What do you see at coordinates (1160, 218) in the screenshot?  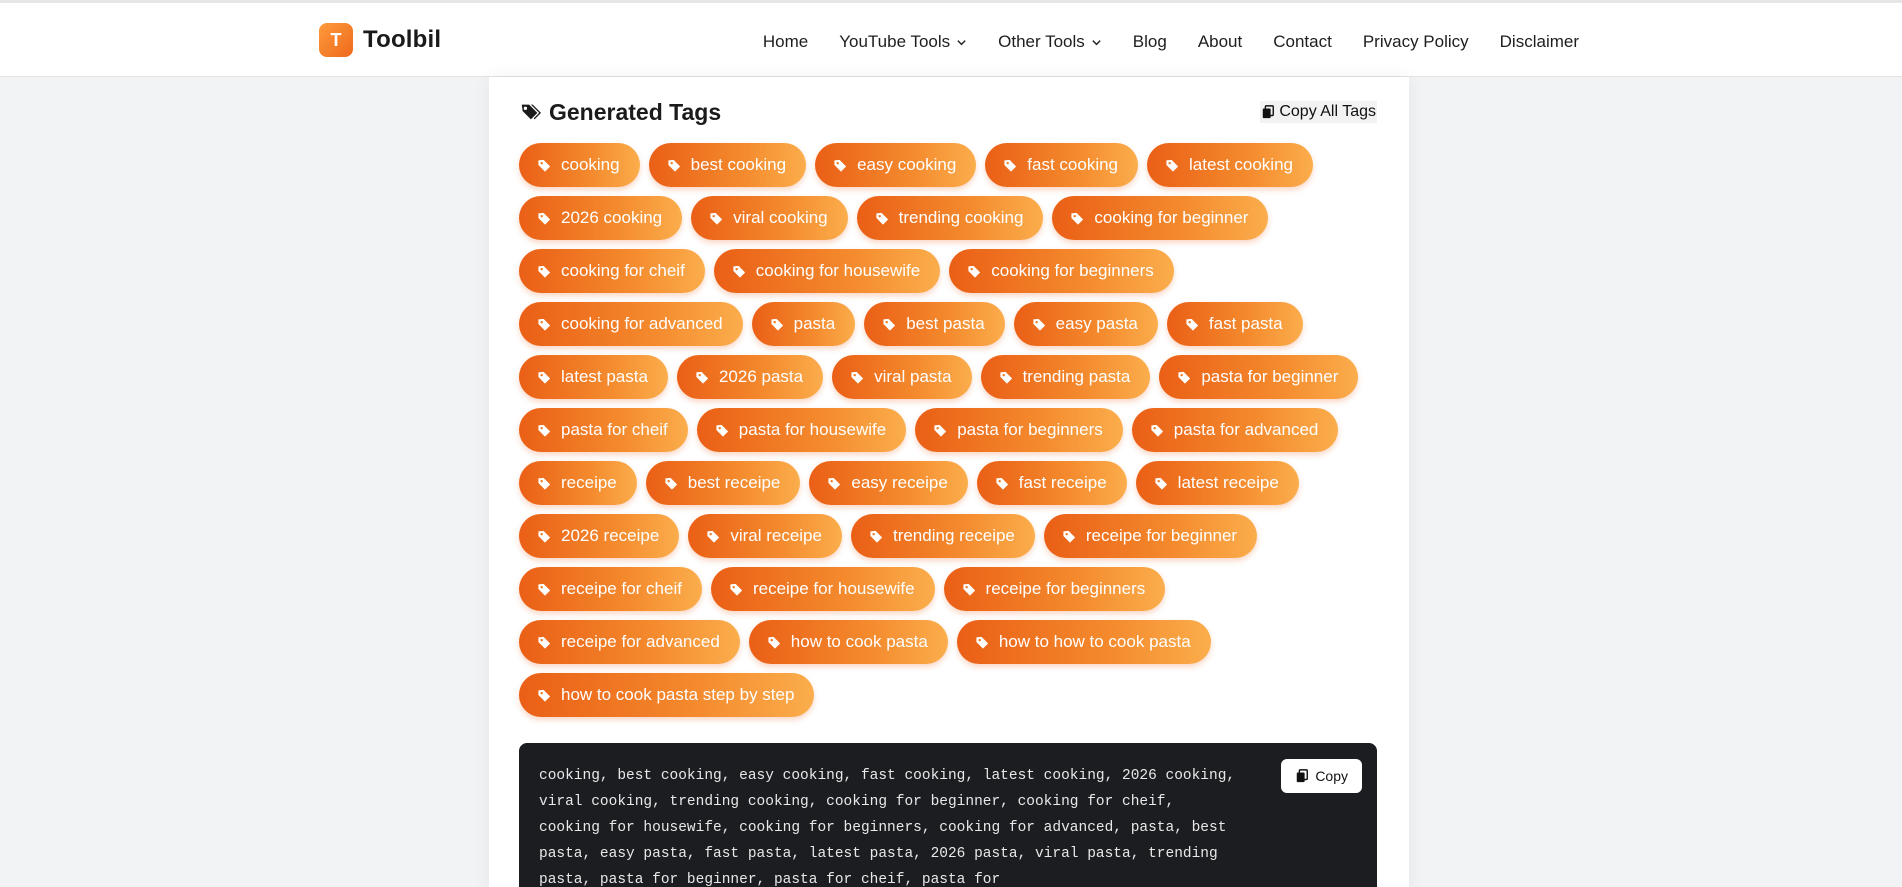 I see `tag-chip: cooking for beginner` at bounding box center [1160, 218].